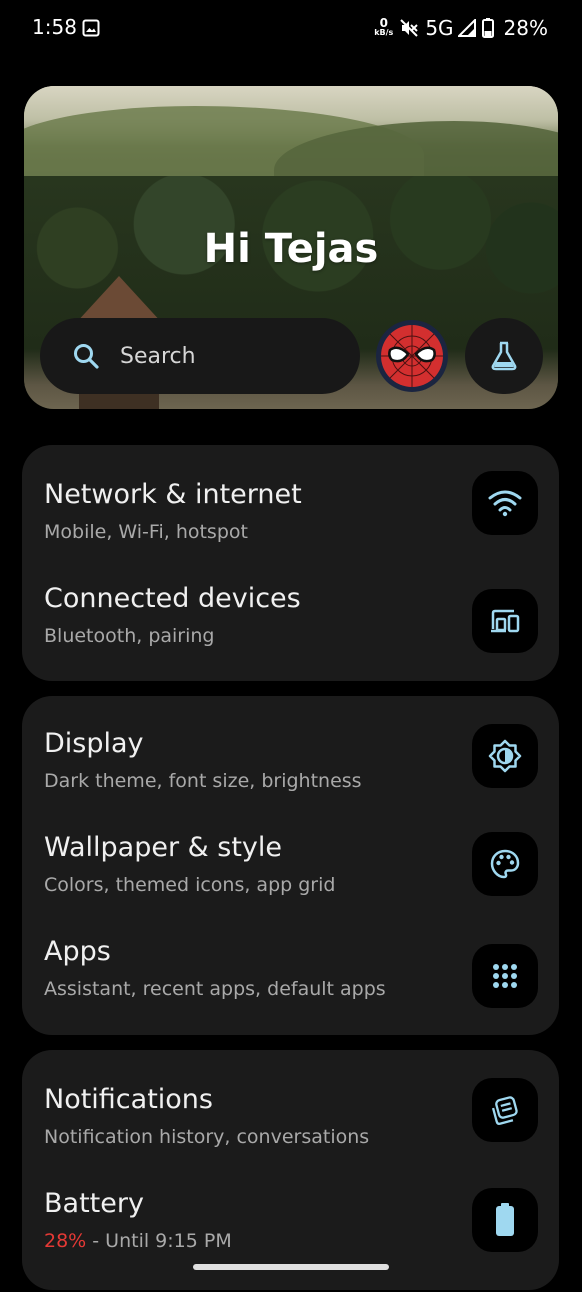  Describe the element at coordinates (466, 28) in the screenshot. I see `signal-icon` at that location.